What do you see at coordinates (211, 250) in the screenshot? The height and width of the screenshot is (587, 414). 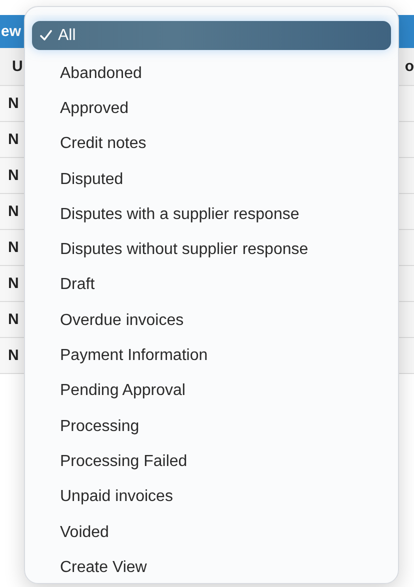 I see `menu-item: Disputes without supplier response` at bounding box center [211, 250].